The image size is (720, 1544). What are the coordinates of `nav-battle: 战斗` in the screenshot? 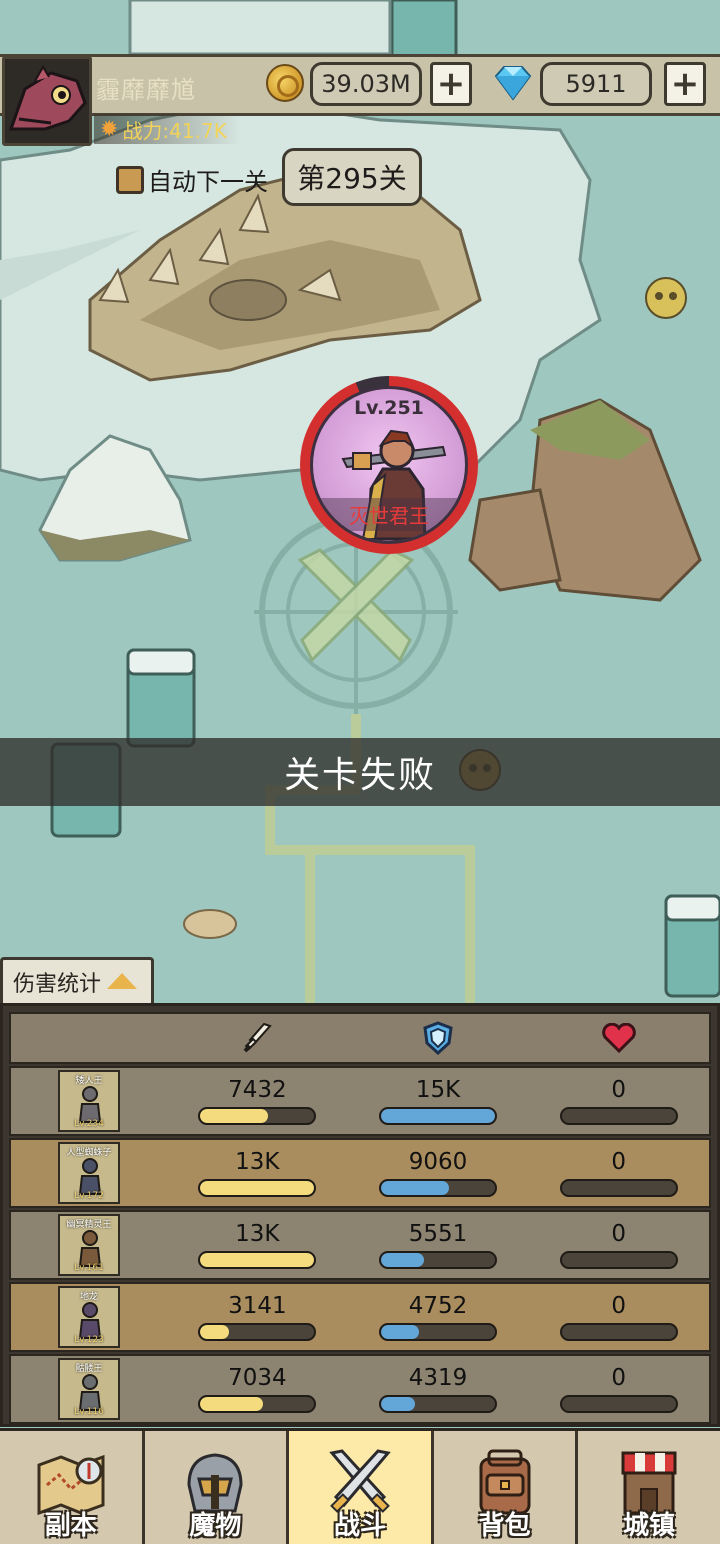 It's located at (361, 1487).